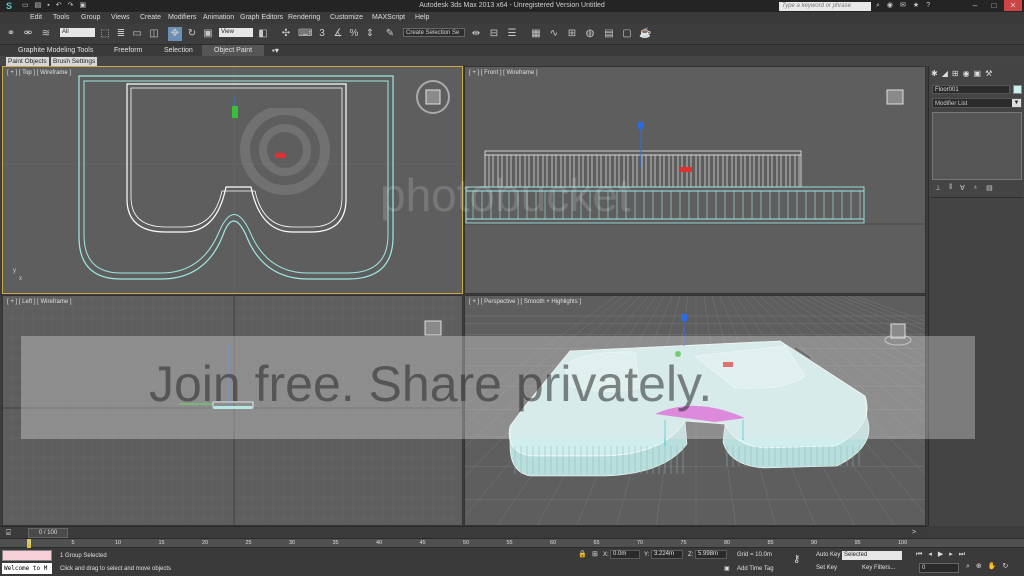 This screenshot has height=576, width=1024. I want to click on y-coordinate-field: 3.224m, so click(667, 554).